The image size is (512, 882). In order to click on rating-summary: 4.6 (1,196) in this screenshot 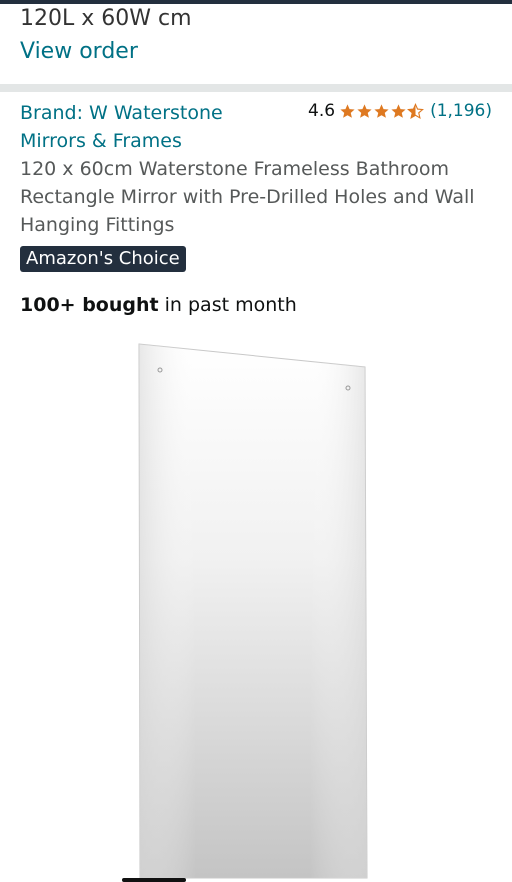, I will do `click(400, 111)`.